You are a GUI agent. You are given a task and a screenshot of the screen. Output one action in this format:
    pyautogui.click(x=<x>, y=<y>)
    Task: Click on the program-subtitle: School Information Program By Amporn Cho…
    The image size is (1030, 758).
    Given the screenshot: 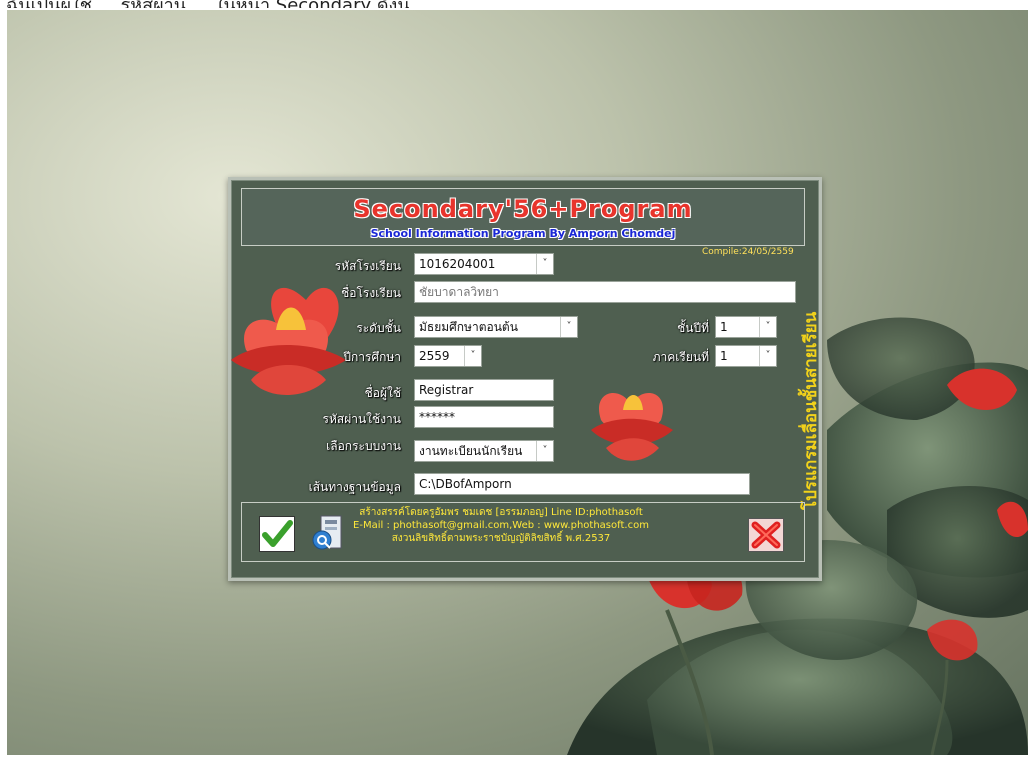 What is the action you would take?
    pyautogui.click(x=523, y=233)
    